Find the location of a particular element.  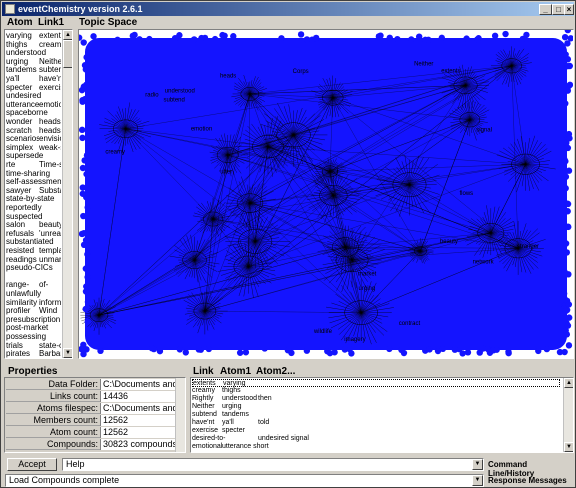

link-row: extents varying is located at coordinates (376, 383).